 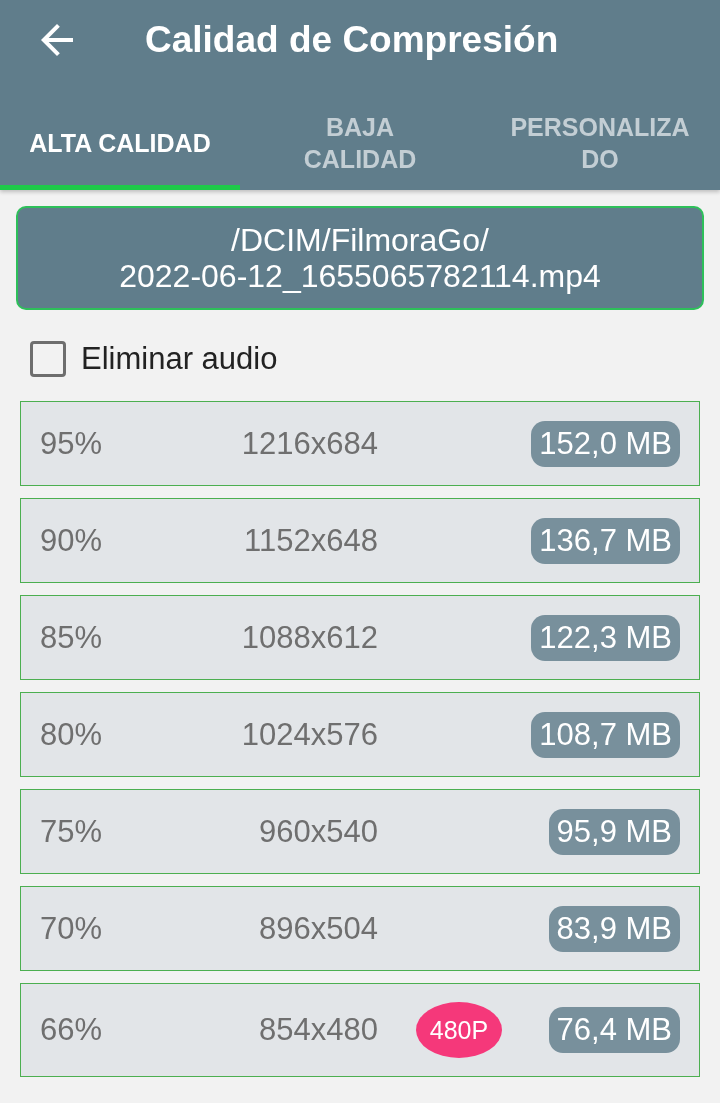 I want to click on left-arrow-icon, so click(x=57, y=40).